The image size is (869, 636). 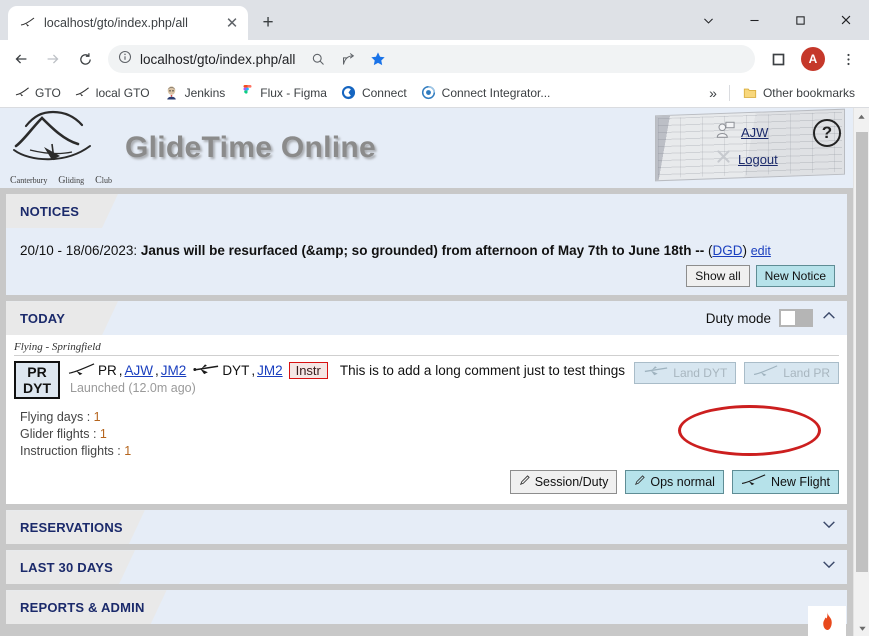 I want to click on scrollbar-thumb, so click(x=862, y=352).